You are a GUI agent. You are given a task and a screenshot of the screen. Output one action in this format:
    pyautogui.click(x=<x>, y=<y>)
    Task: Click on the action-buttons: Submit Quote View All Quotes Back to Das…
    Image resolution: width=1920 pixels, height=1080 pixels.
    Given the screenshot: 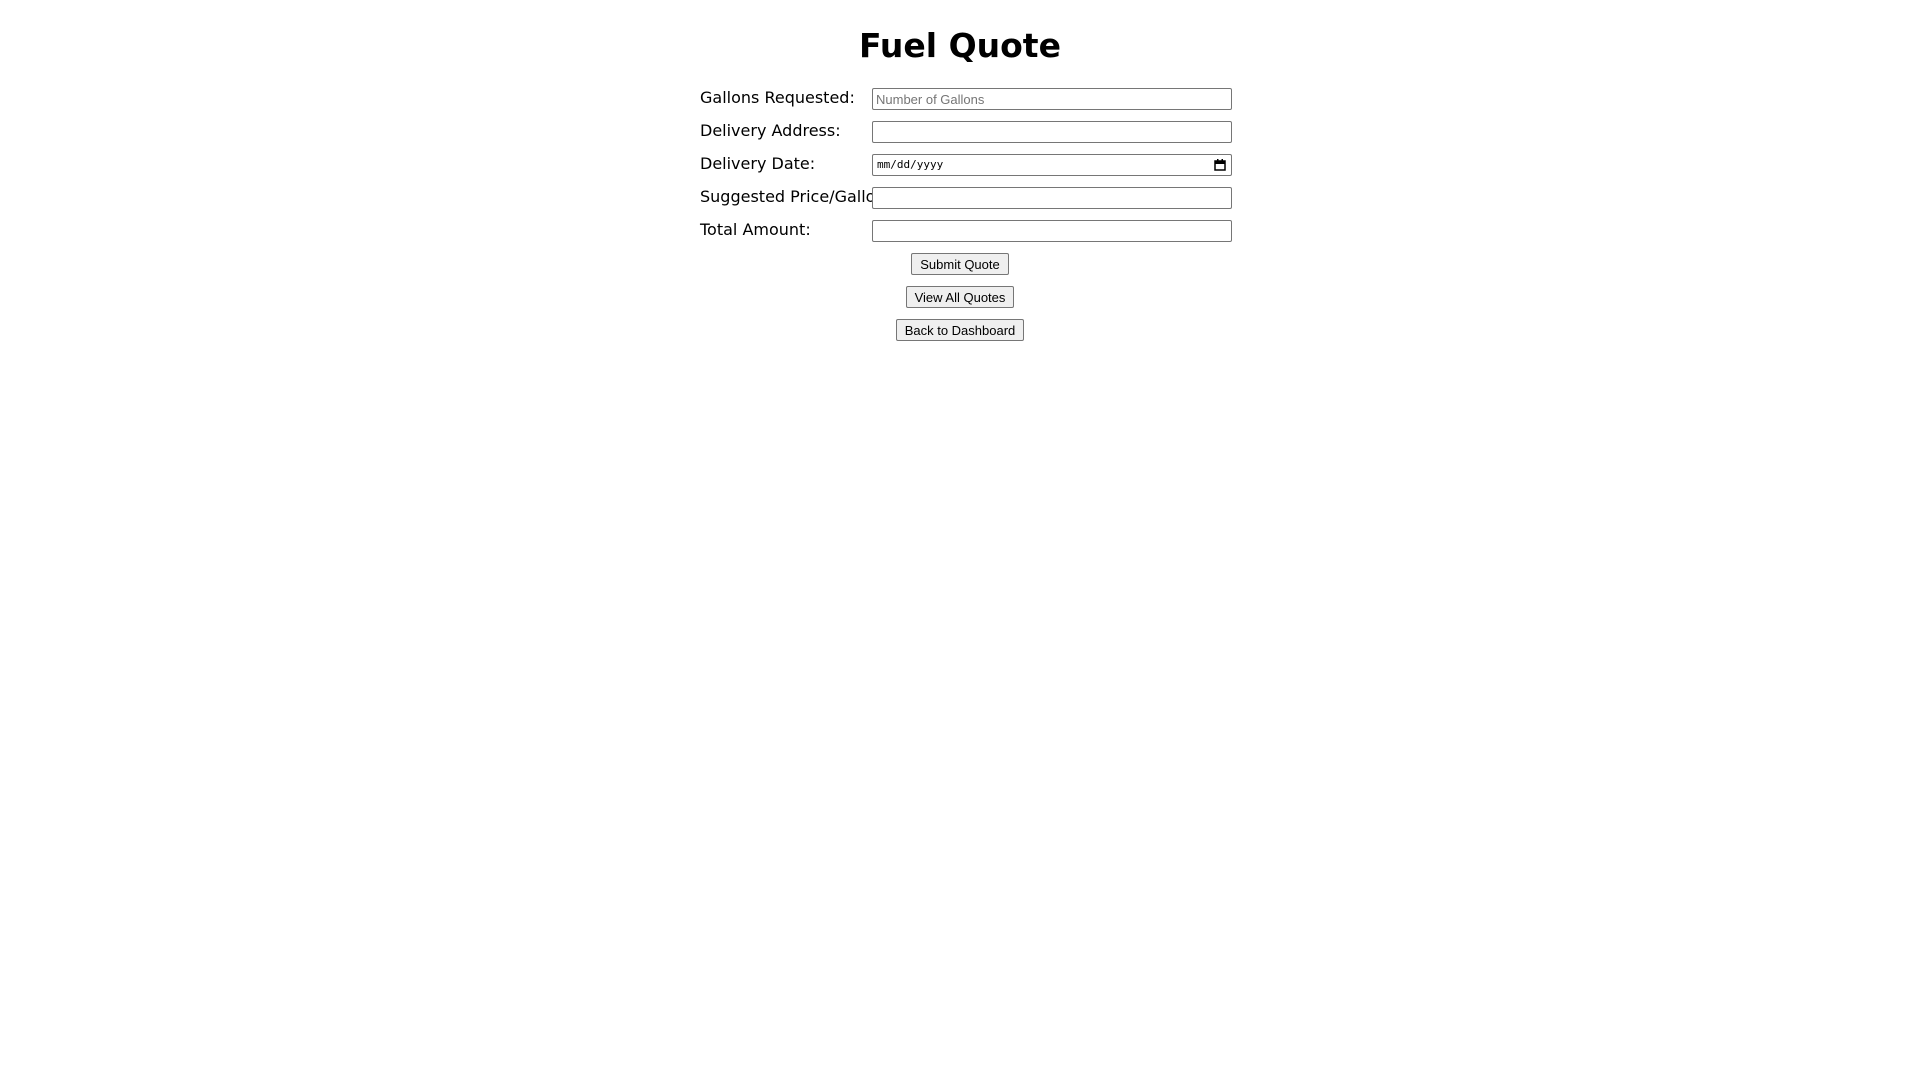 What is the action you would take?
    pyautogui.click(x=960, y=302)
    